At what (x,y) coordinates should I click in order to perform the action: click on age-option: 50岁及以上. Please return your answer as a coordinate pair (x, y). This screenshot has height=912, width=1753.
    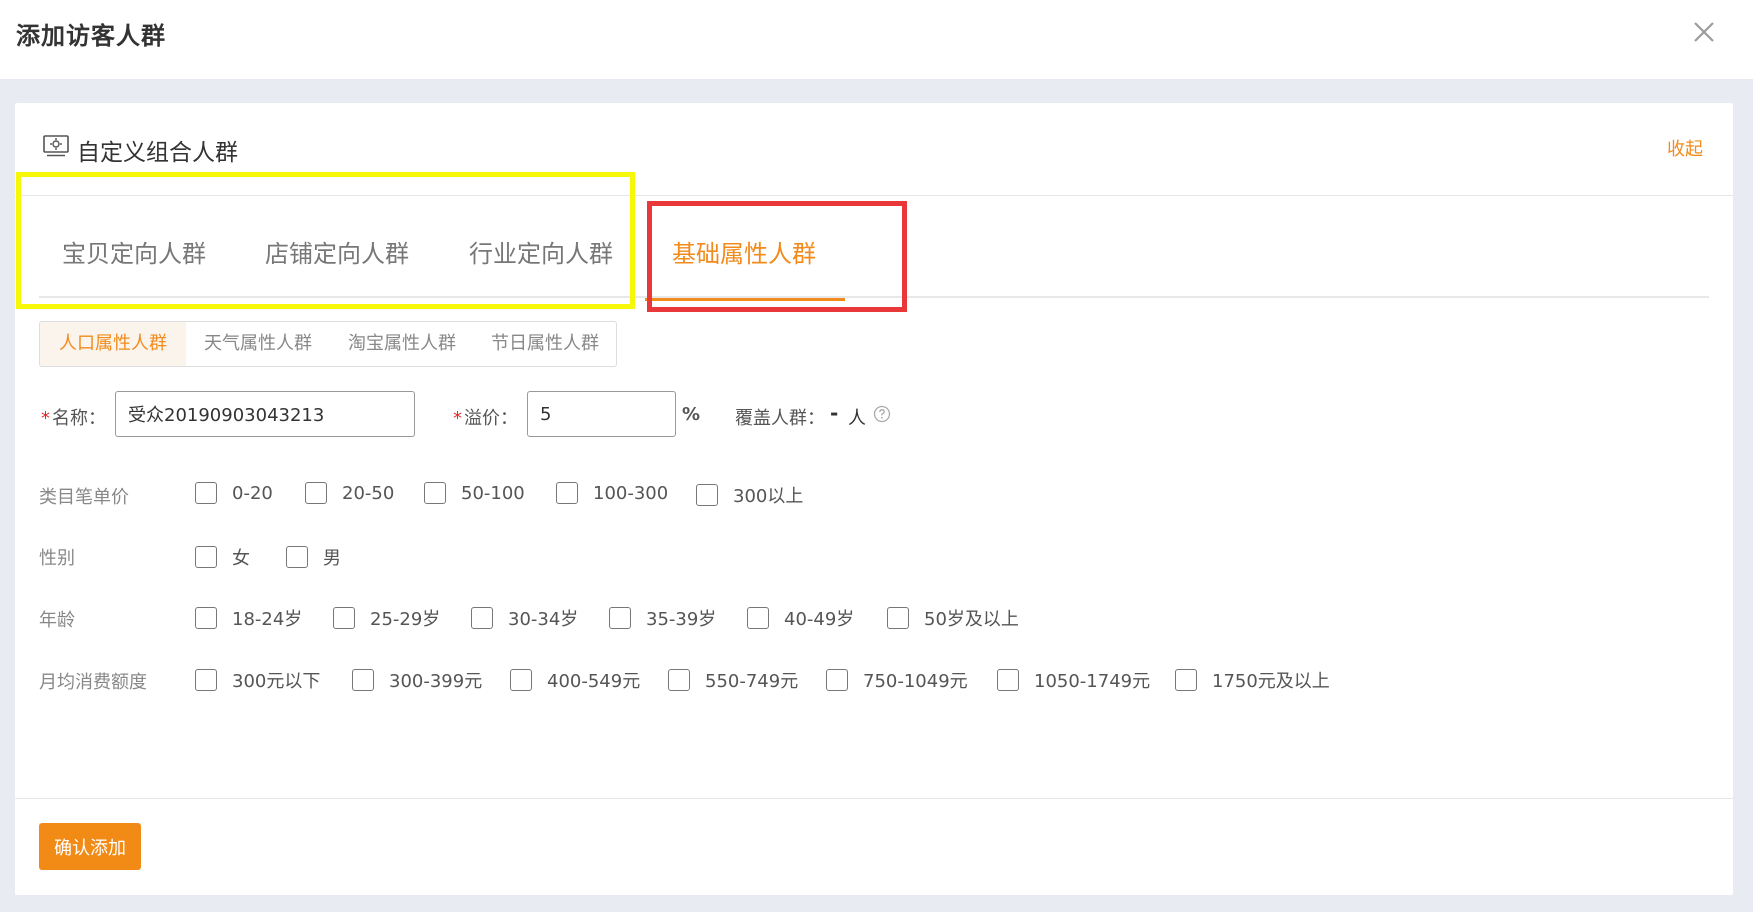
    Looking at the image, I should click on (953, 618).